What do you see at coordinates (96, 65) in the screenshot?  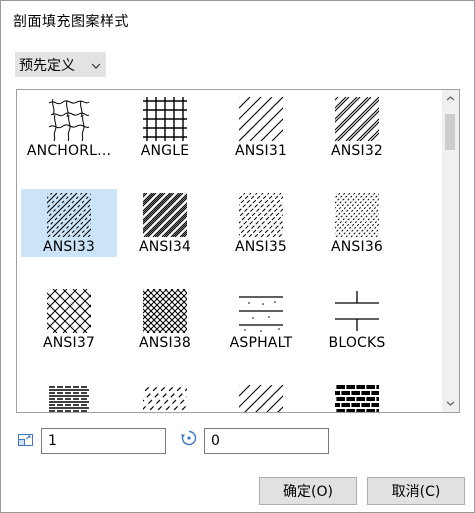 I see `chevron-down-icon` at bounding box center [96, 65].